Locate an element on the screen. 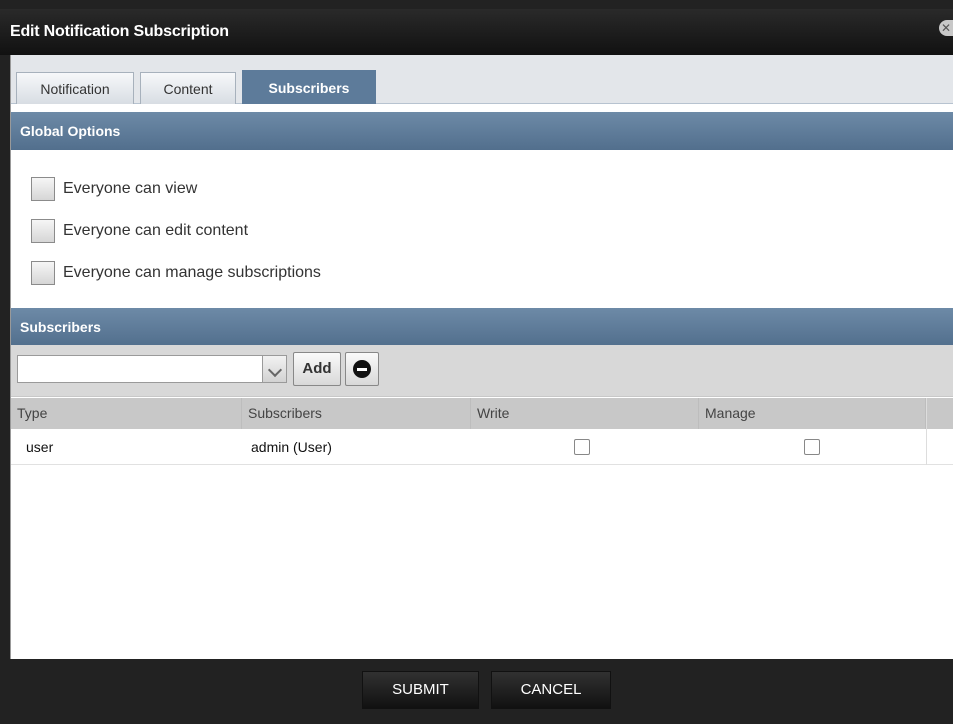  cancel-button: CANCEL is located at coordinates (551, 690).